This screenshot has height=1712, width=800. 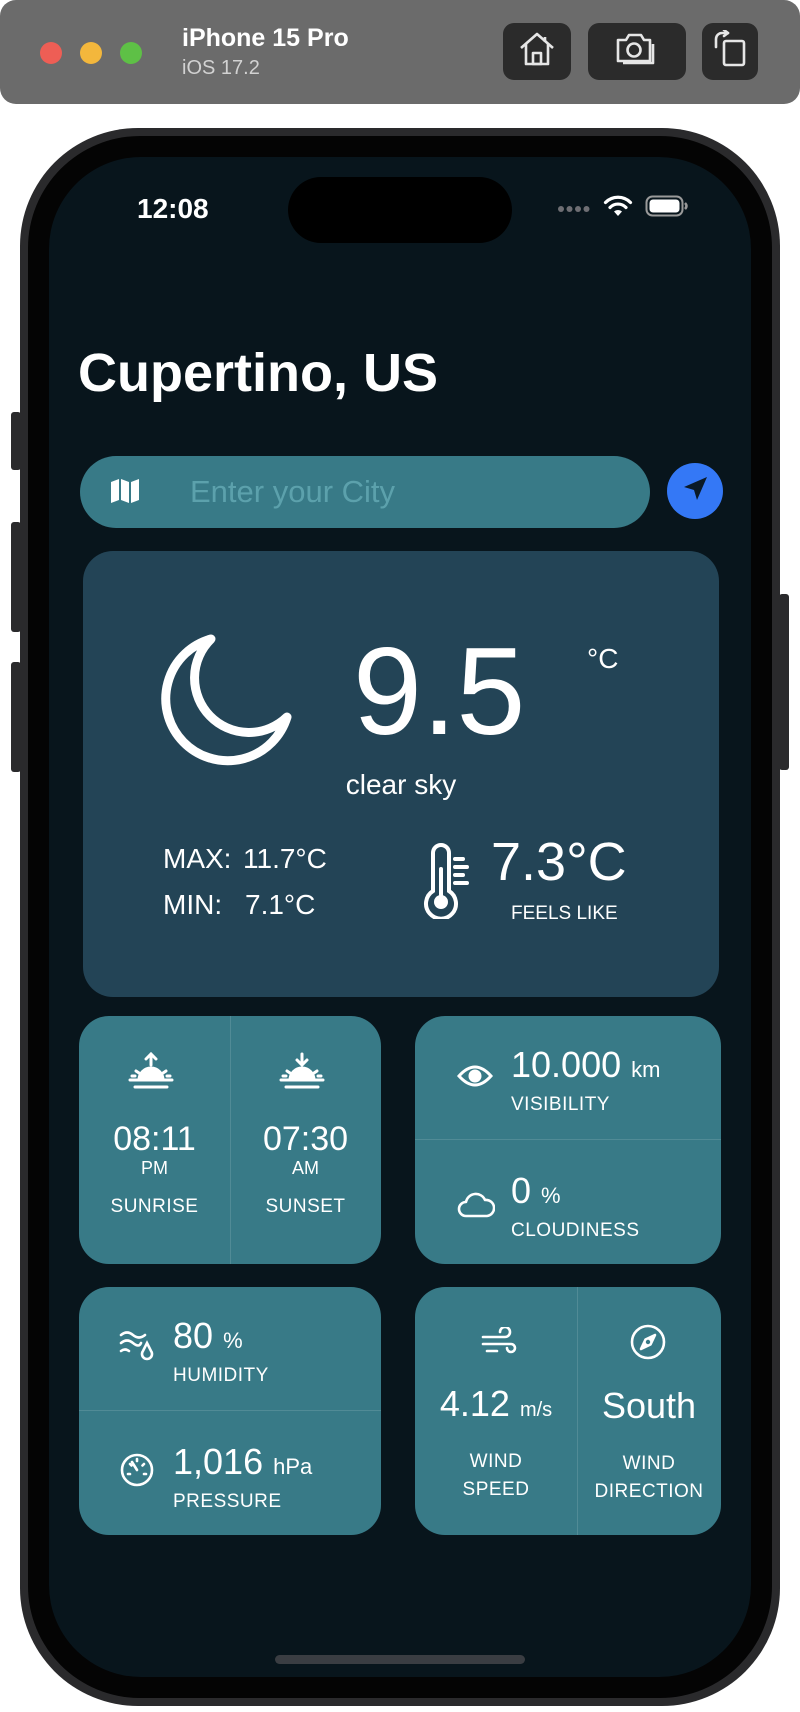 I want to click on feels-like-label: FEELS LIKE, so click(x=564, y=913).